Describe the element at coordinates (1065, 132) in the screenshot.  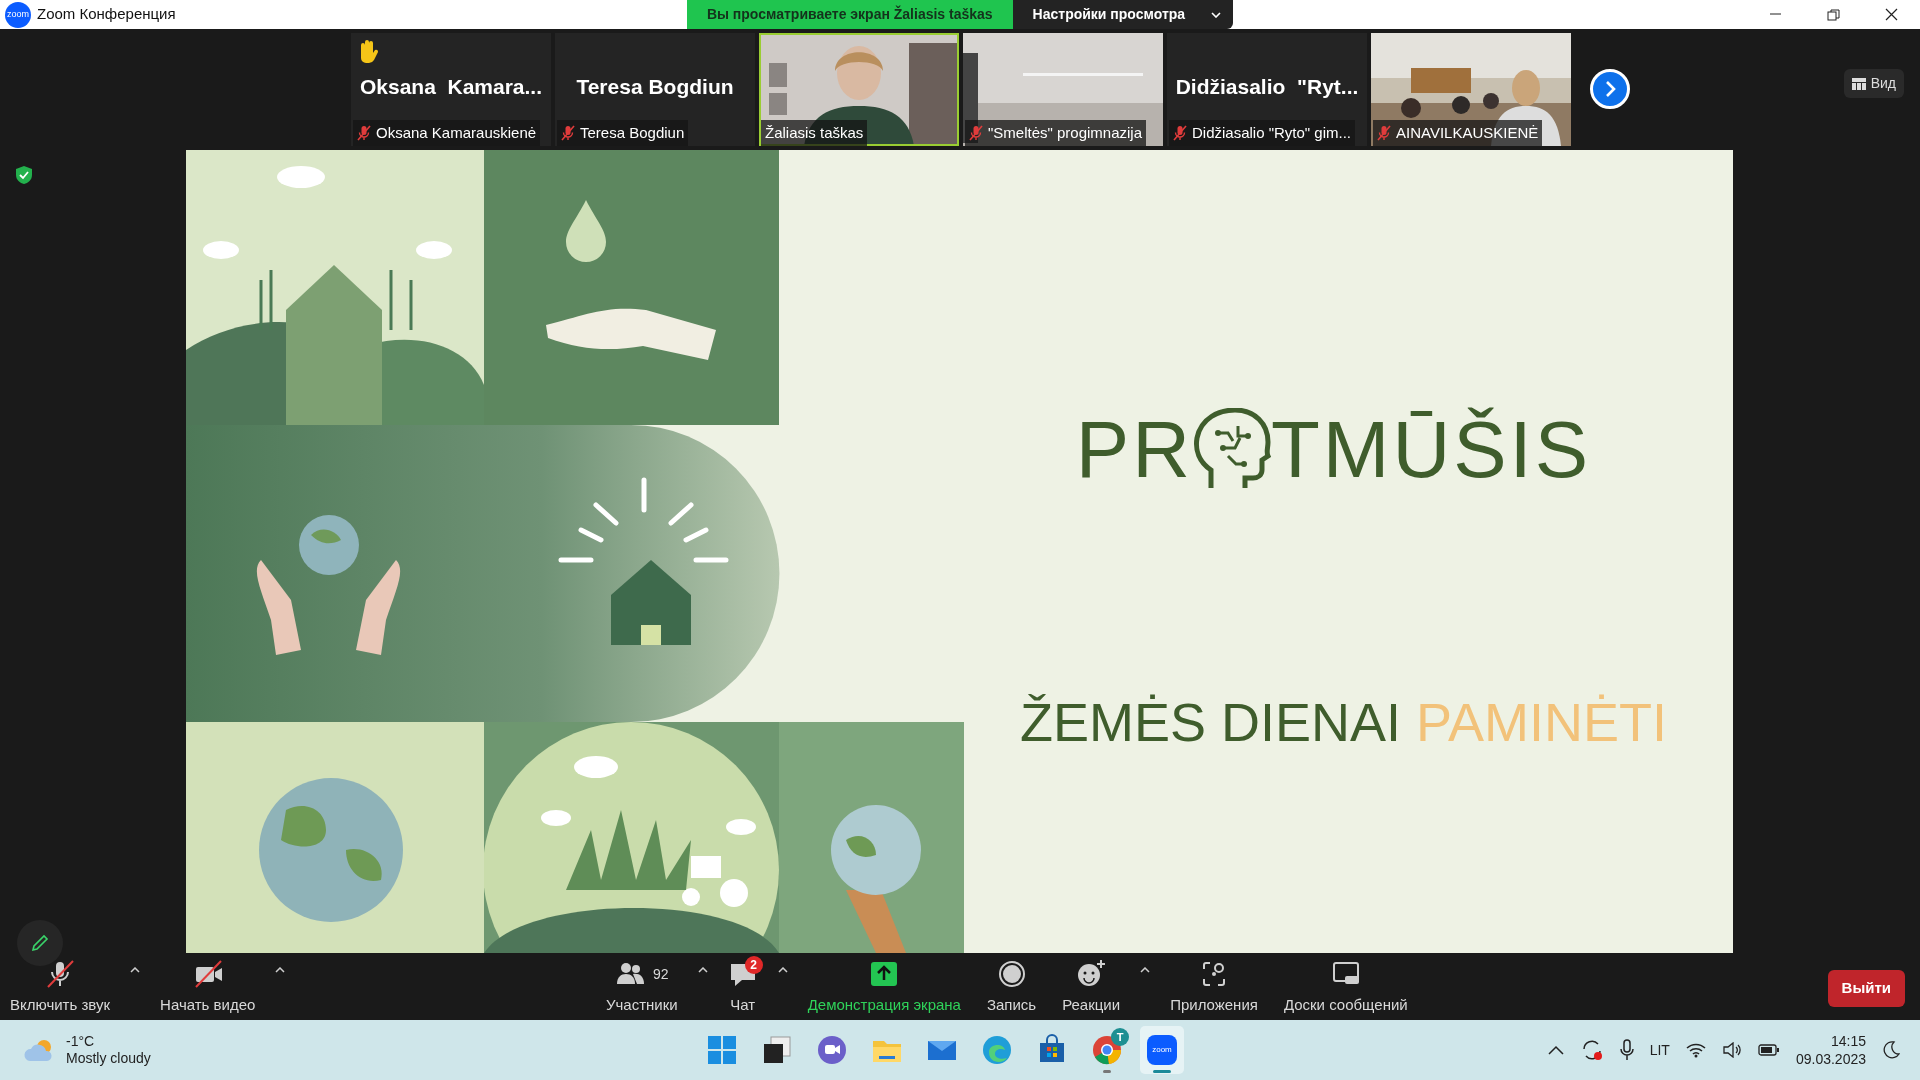
I see `participant-label: "Smeltės" progimnazija` at that location.